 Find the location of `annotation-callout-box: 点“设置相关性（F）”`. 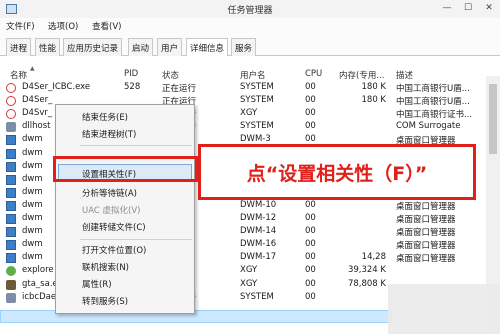

annotation-callout-box: 点“设置相关性（F）” is located at coordinates (337, 172).